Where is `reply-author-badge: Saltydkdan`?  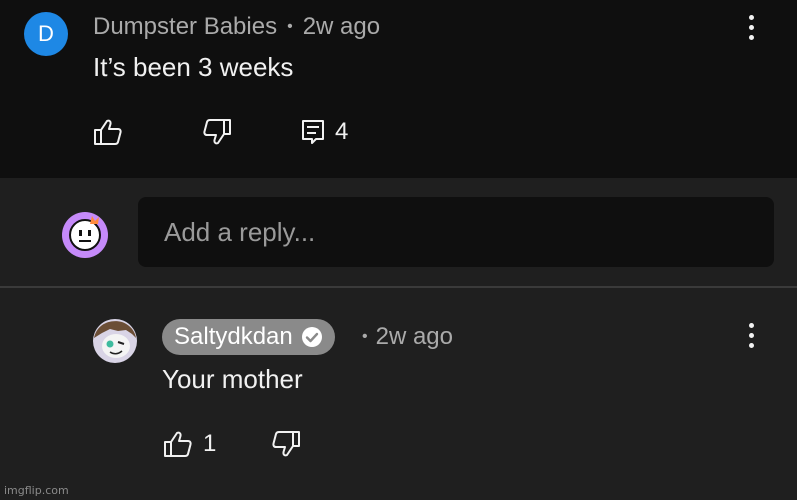
reply-author-badge: Saltydkdan is located at coordinates (248, 337).